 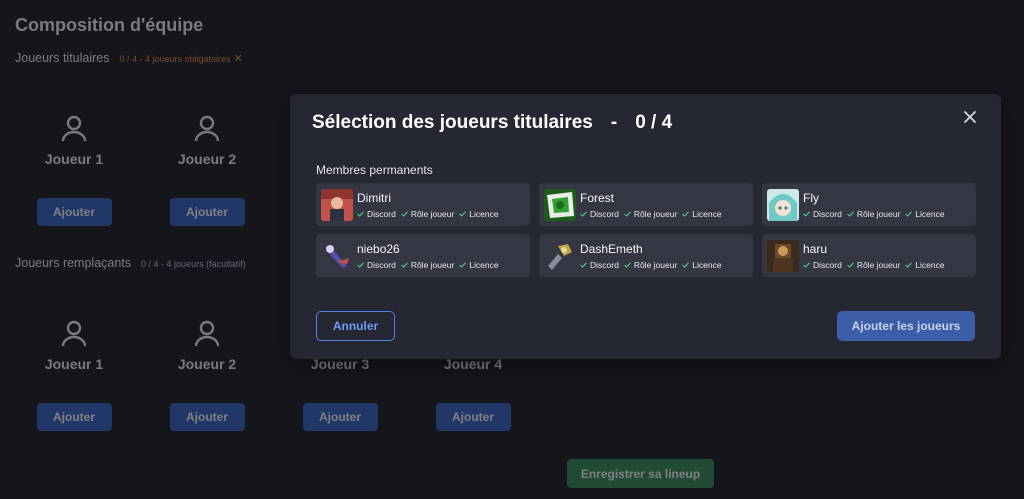 I want to click on member-name: Dimitri, so click(x=374, y=197).